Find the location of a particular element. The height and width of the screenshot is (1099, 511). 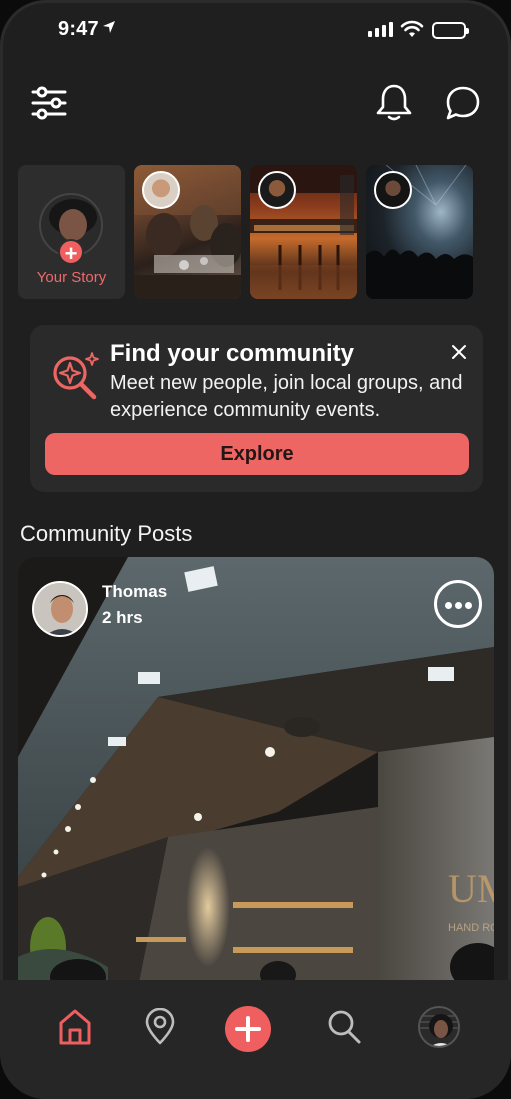

post-author: Thomas is located at coordinates (134, 592).